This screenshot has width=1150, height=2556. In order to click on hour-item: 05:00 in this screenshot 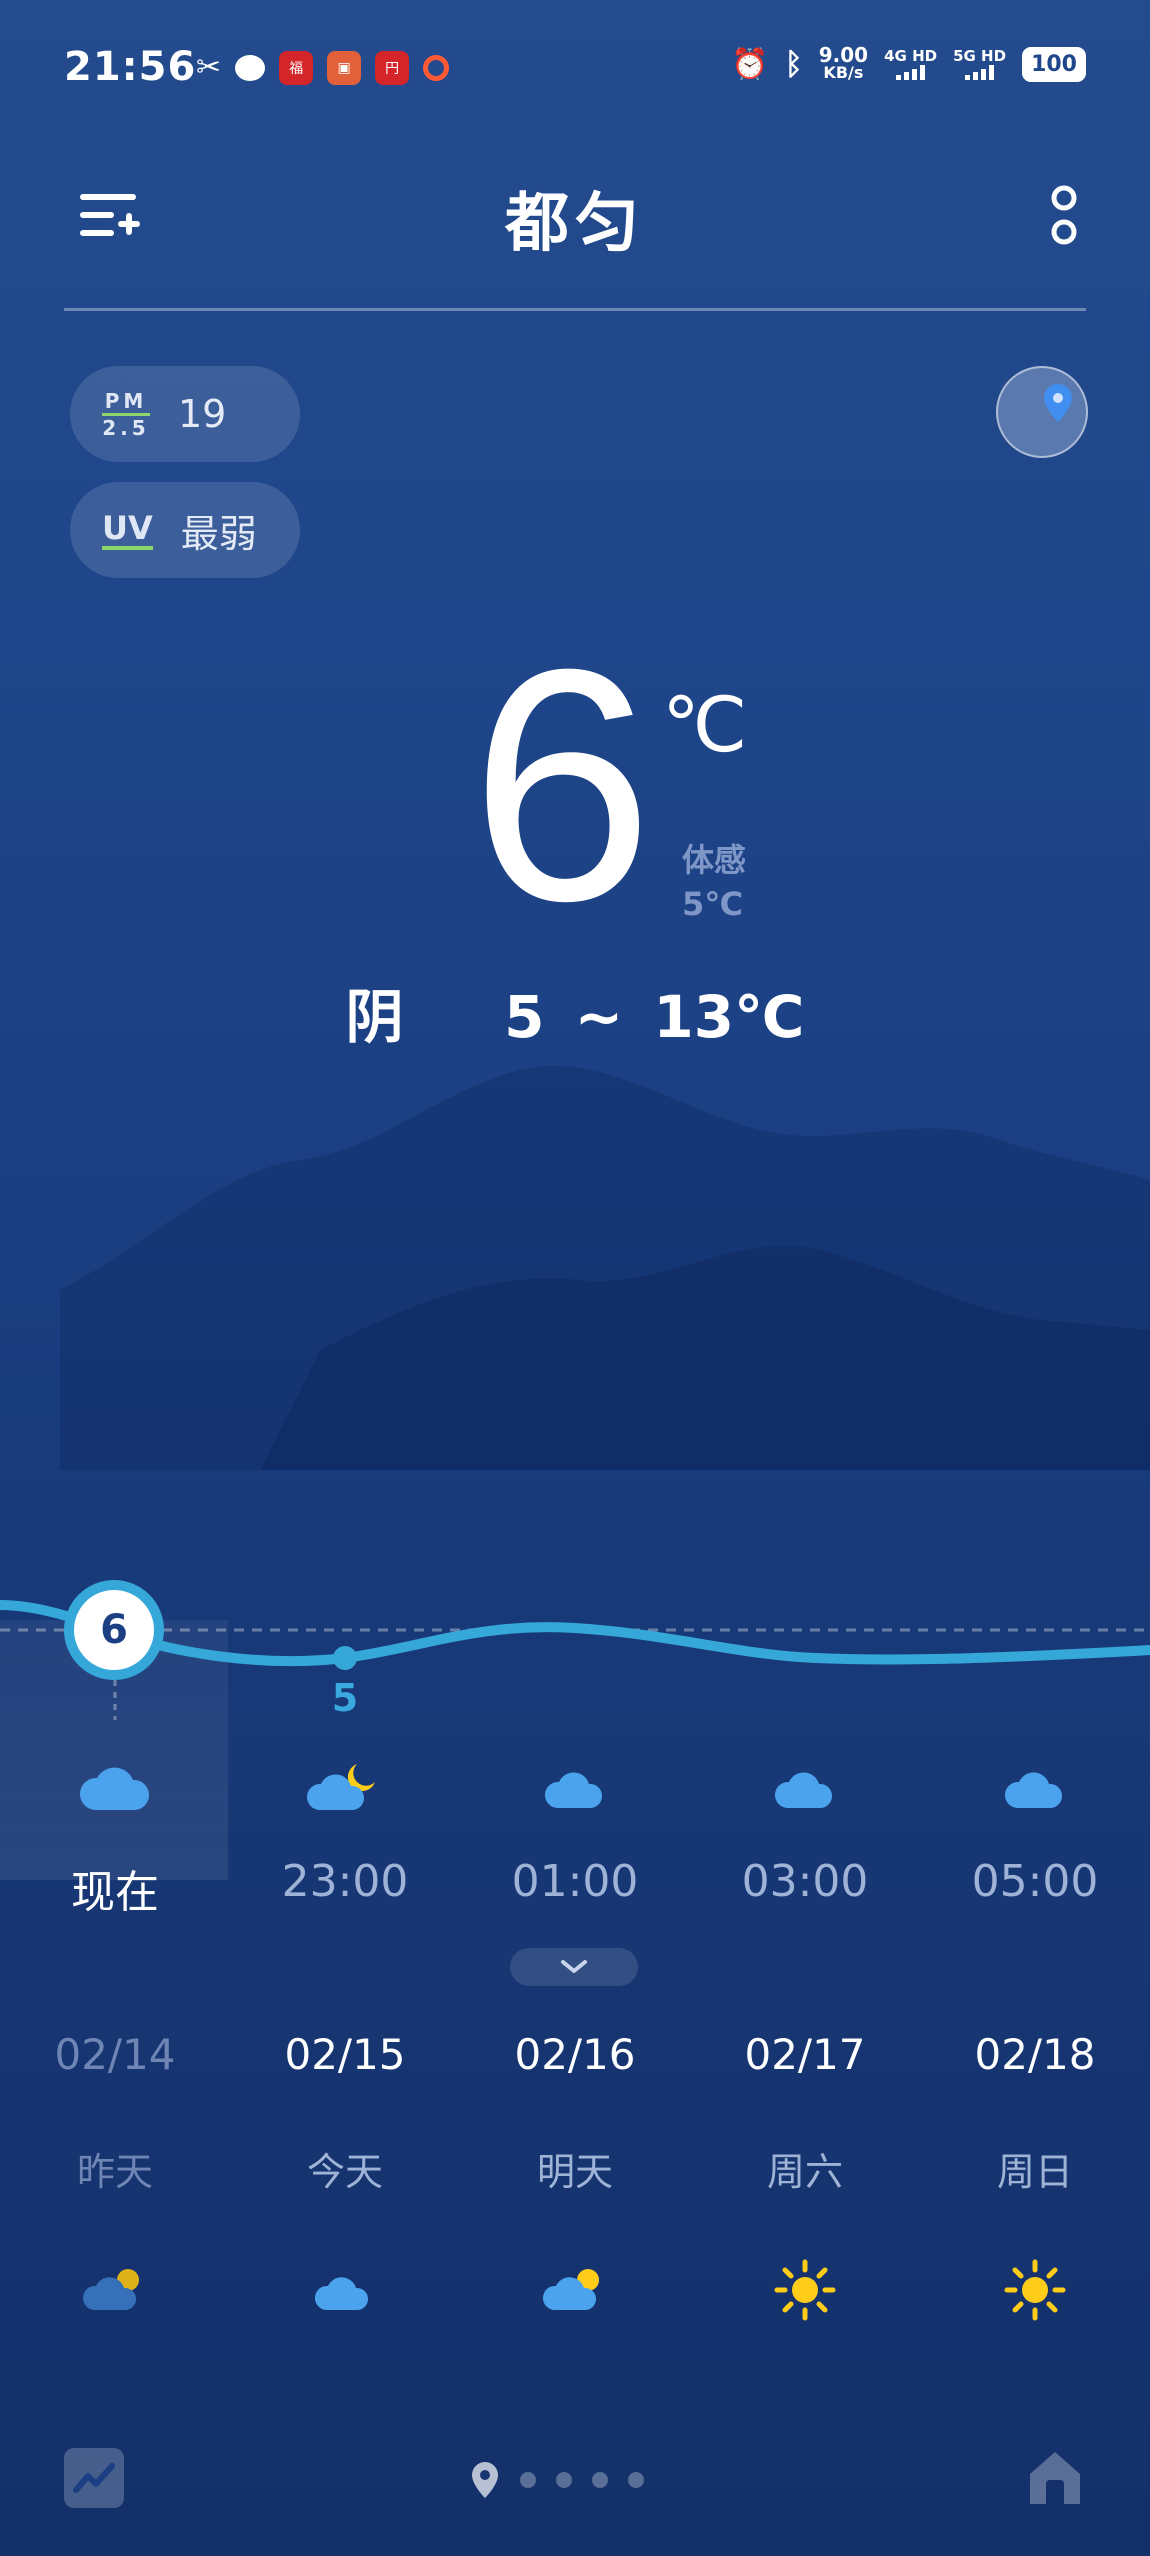, I will do `click(1035, 1840)`.